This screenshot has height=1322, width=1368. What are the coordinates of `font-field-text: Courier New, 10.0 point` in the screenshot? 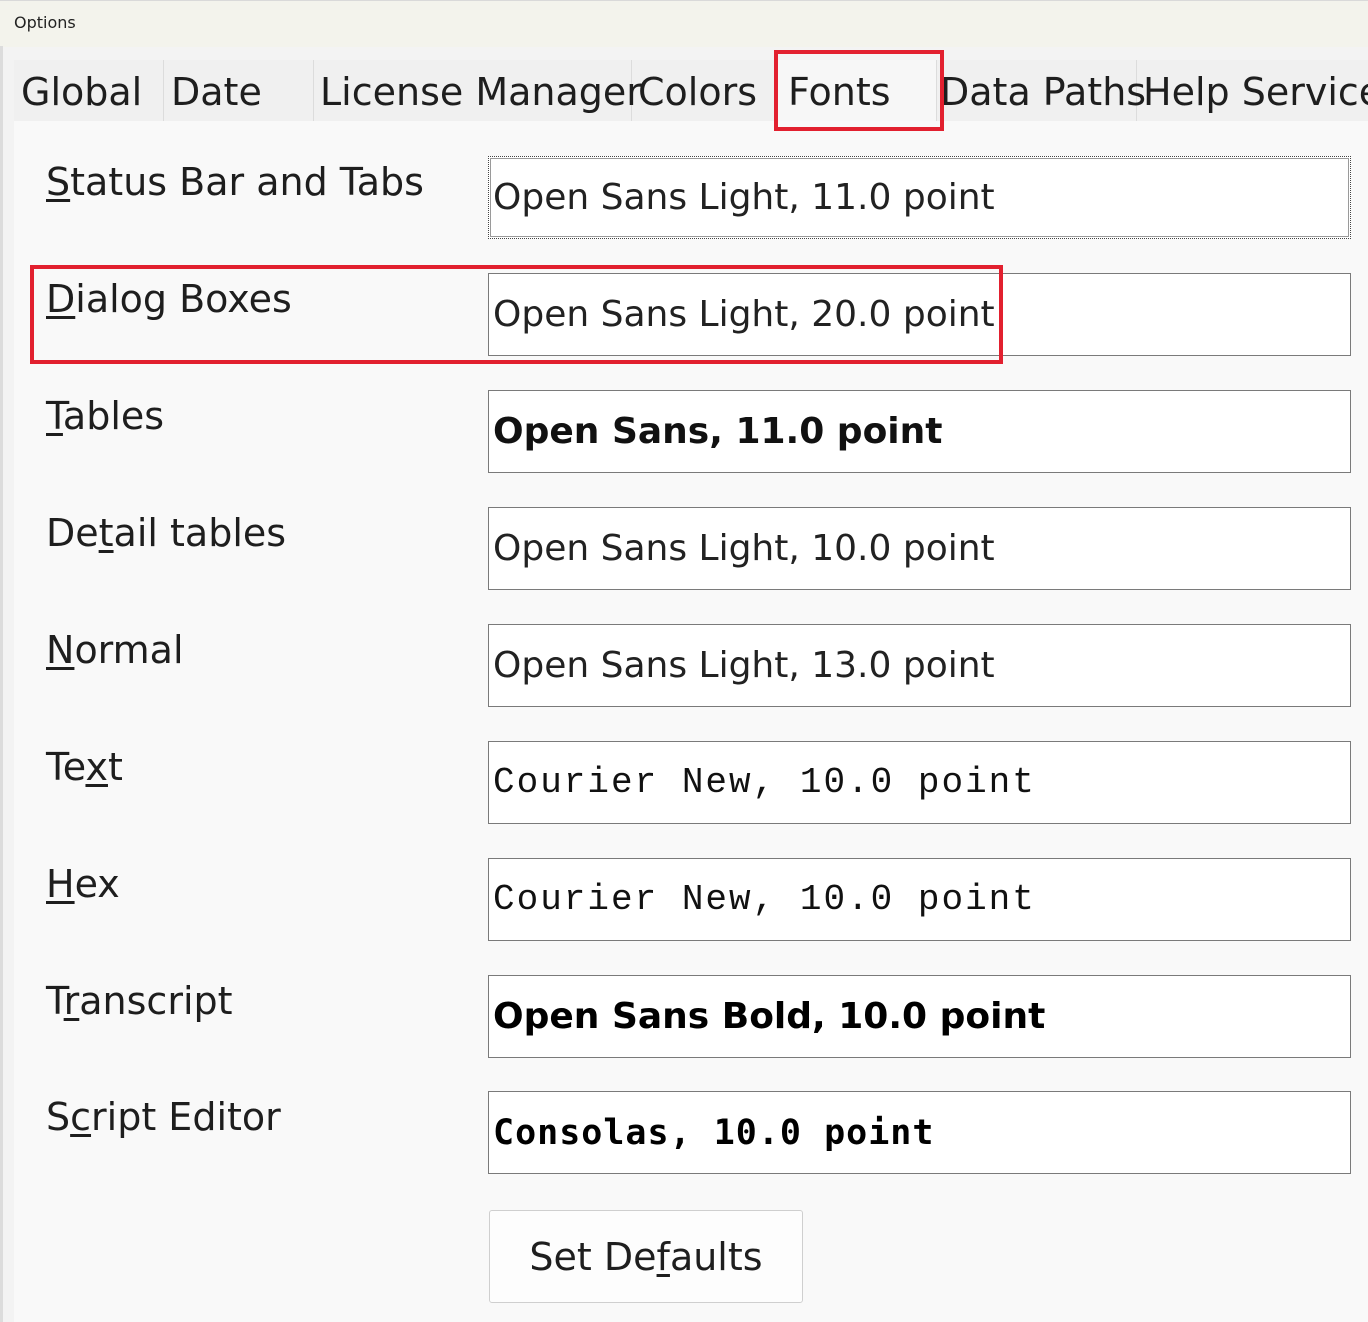 It's located at (919, 782).